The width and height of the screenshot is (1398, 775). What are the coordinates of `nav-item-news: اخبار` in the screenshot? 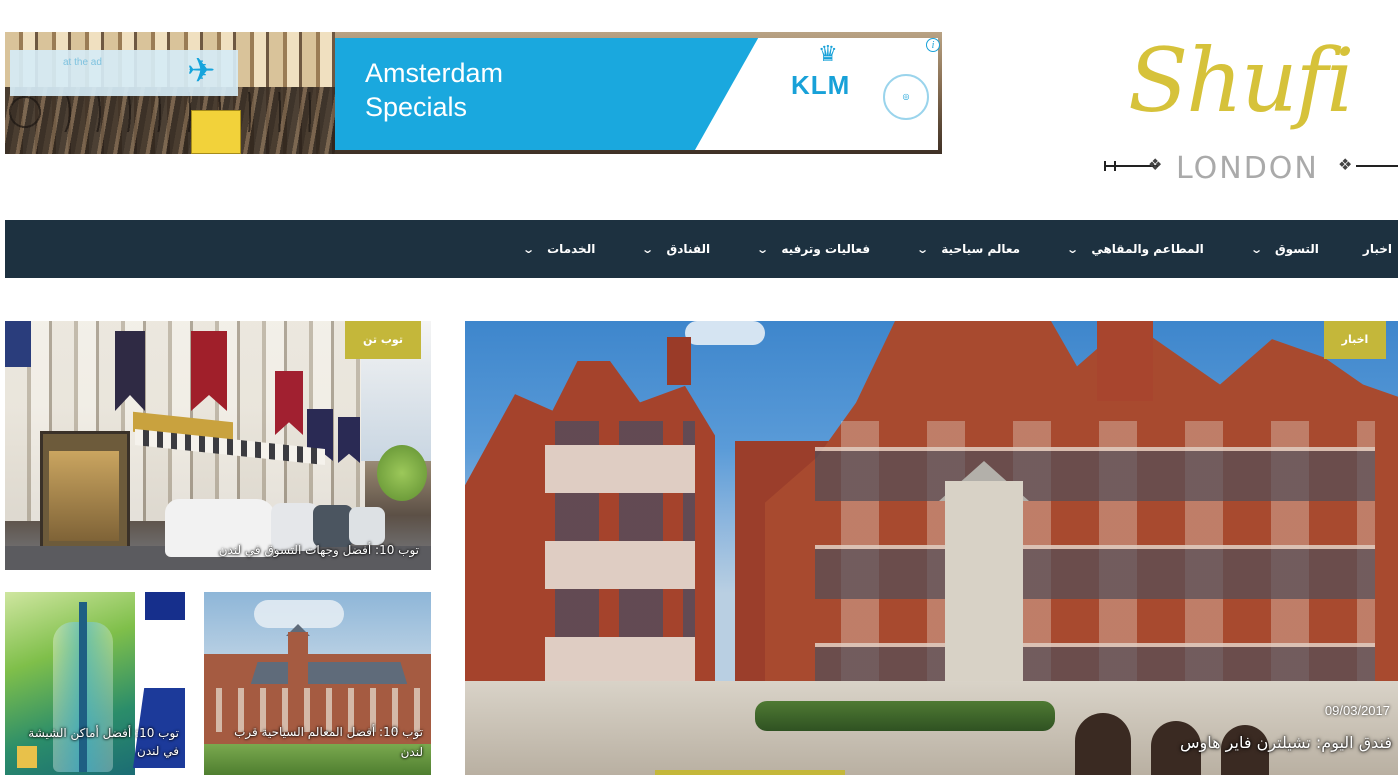 It's located at (1377, 249).